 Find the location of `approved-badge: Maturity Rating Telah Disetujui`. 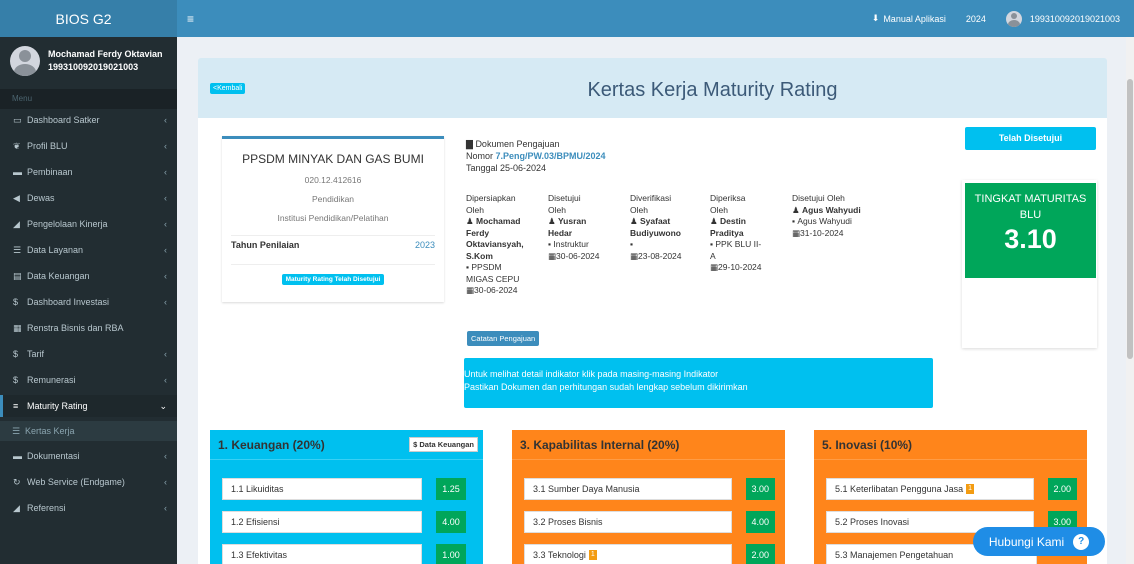

approved-badge: Maturity Rating Telah Disetujui is located at coordinates (333, 279).